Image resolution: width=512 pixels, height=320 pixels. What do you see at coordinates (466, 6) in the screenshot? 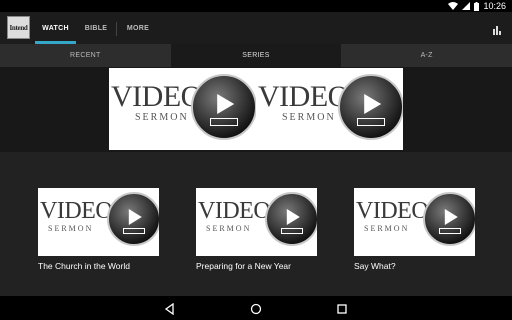
I see `signal-icon` at bounding box center [466, 6].